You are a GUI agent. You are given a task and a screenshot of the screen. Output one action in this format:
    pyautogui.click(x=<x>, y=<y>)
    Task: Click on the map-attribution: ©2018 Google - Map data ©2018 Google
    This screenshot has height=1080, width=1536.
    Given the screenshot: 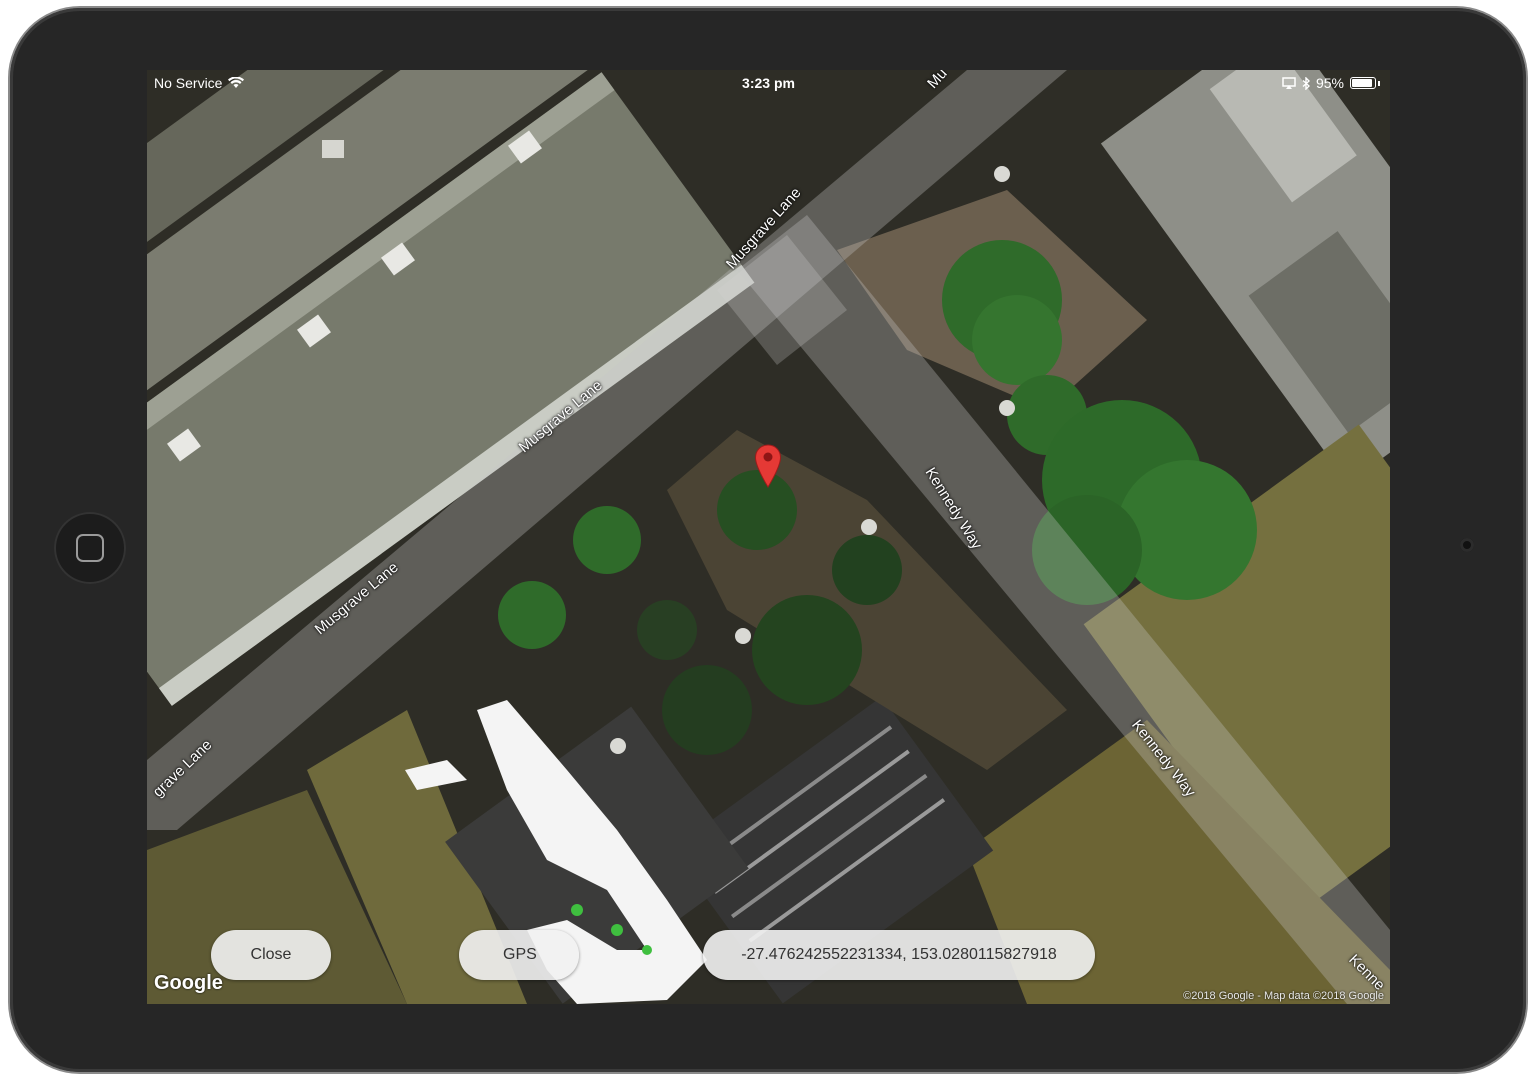 What is the action you would take?
    pyautogui.click(x=1283, y=996)
    